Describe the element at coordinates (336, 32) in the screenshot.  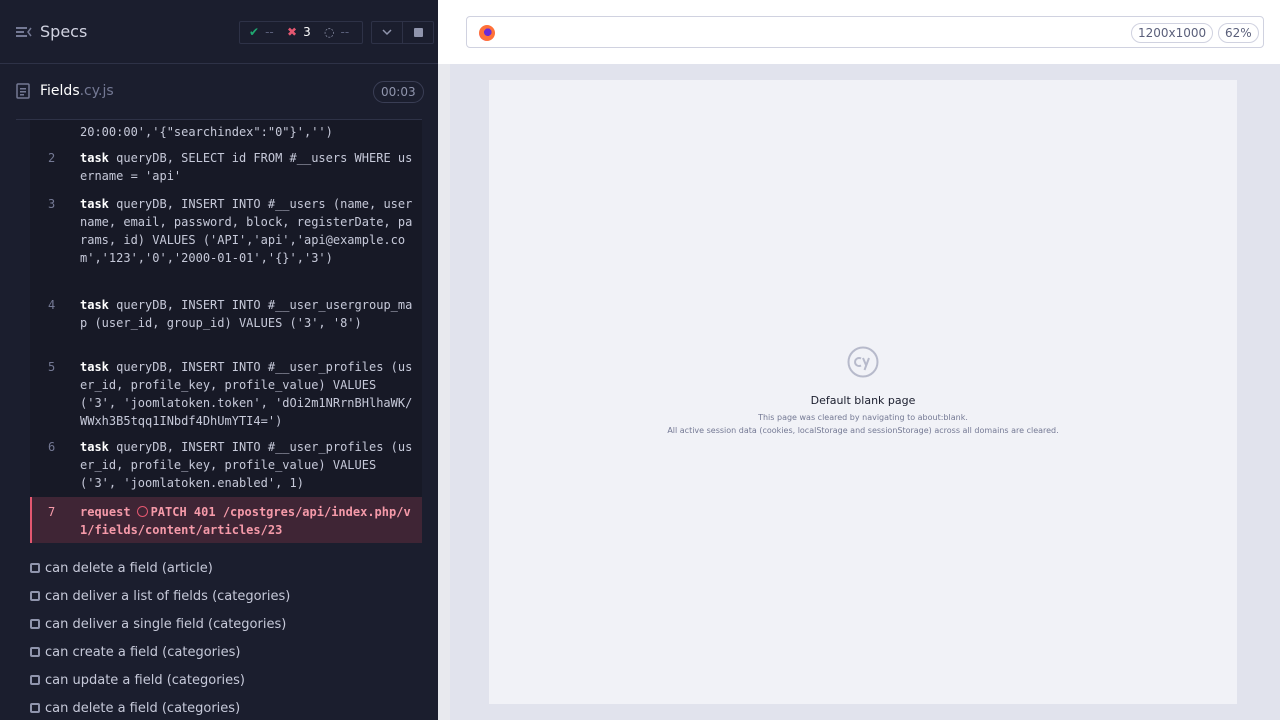
I see `pending-count: ◌ --` at that location.